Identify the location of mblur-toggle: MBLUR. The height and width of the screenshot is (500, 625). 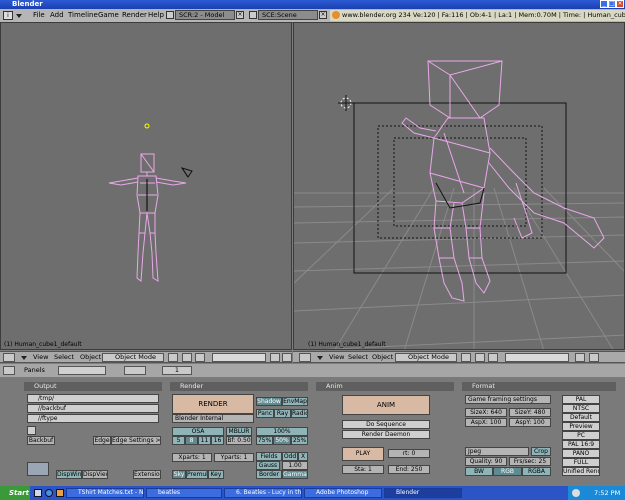
(239, 431).